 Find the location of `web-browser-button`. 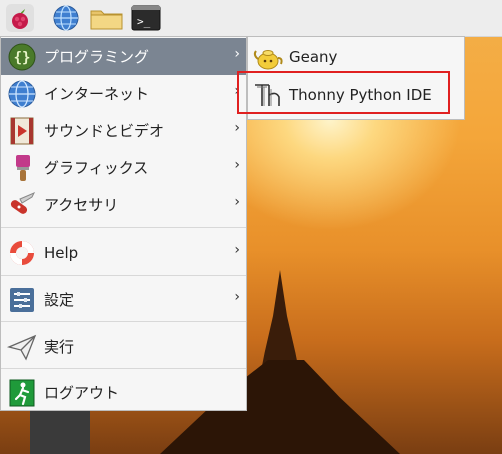

web-browser-button is located at coordinates (66, 18).